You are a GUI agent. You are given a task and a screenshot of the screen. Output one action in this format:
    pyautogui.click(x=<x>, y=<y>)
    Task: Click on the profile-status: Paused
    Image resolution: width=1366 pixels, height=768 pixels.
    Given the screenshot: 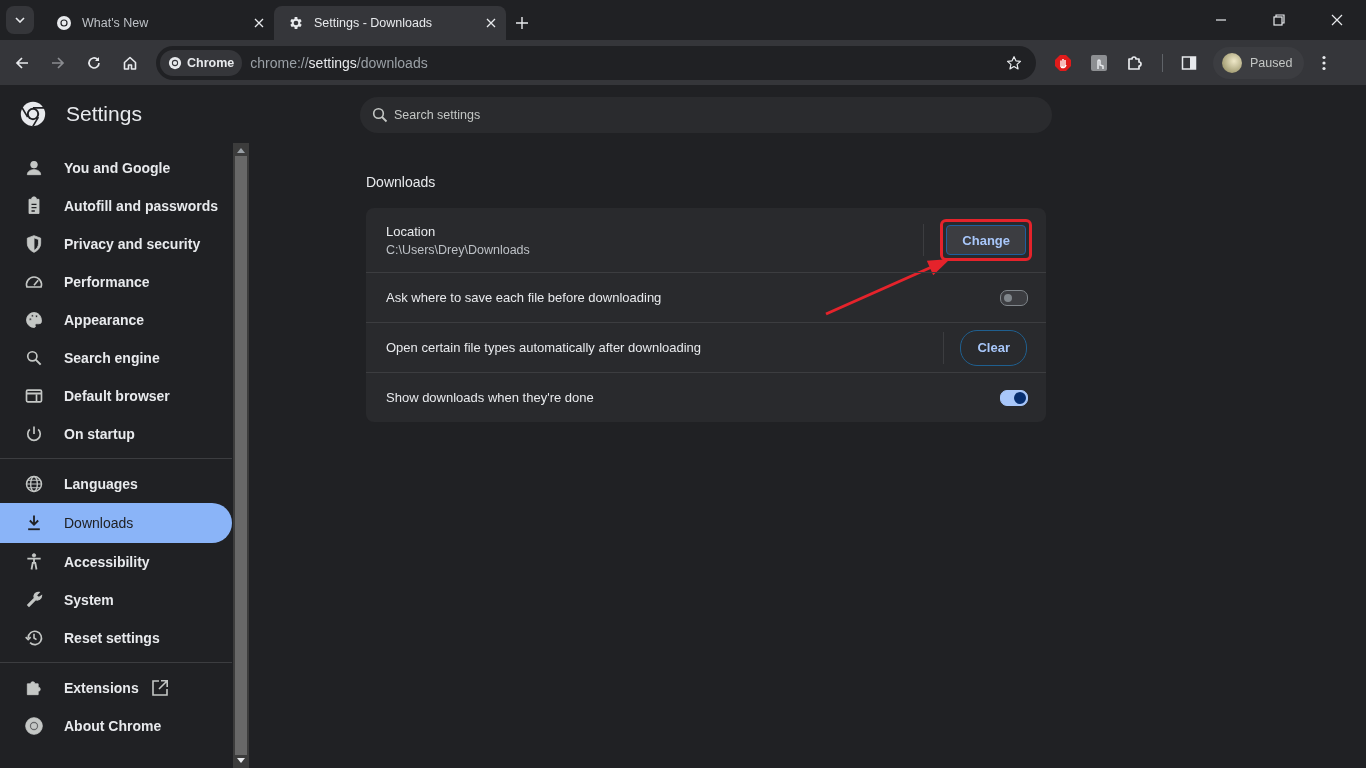 What is the action you would take?
    pyautogui.click(x=1271, y=62)
    